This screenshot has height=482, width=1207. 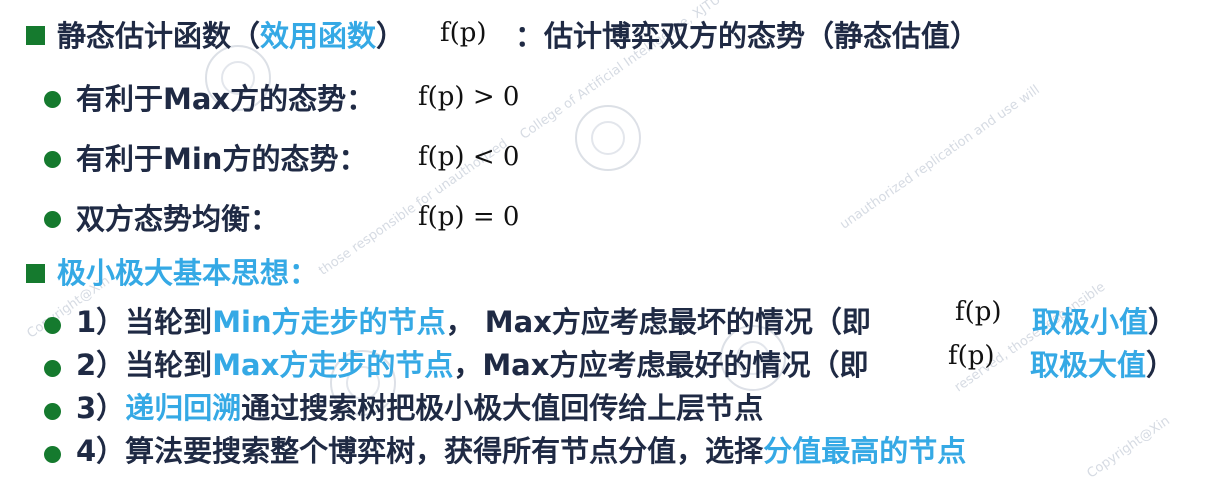 I want to click on heading-formula: f(p), so click(x=463, y=33).